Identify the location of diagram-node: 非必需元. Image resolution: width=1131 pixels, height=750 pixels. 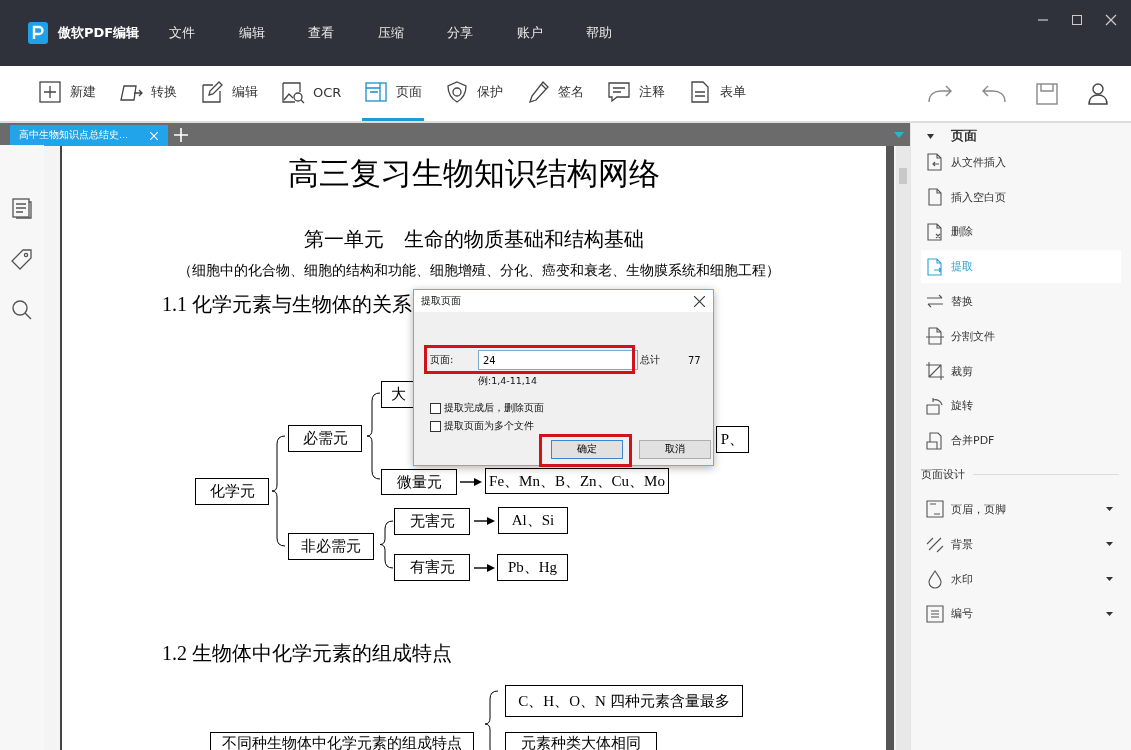
(331, 546).